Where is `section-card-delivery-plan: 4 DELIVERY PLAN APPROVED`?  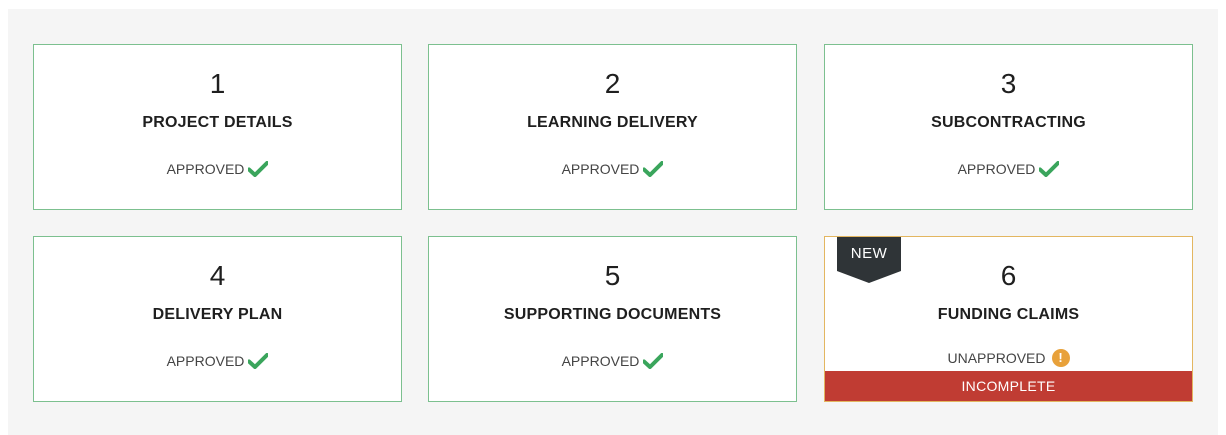
section-card-delivery-plan: 4 DELIVERY PLAN APPROVED is located at coordinates (217, 319).